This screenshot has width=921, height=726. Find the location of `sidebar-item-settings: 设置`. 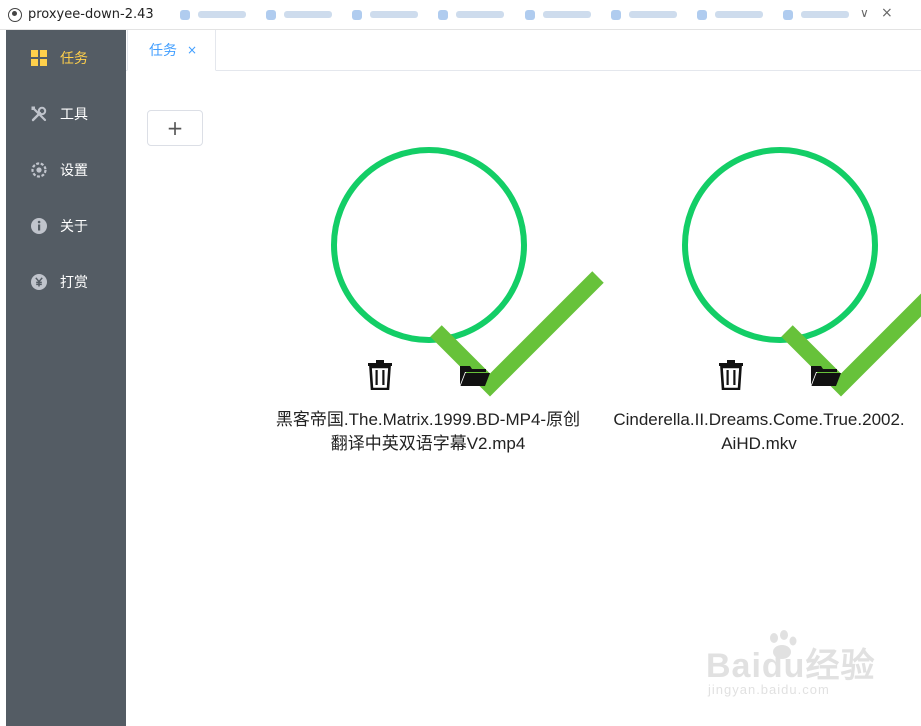

sidebar-item-settings: 设置 is located at coordinates (66, 170).